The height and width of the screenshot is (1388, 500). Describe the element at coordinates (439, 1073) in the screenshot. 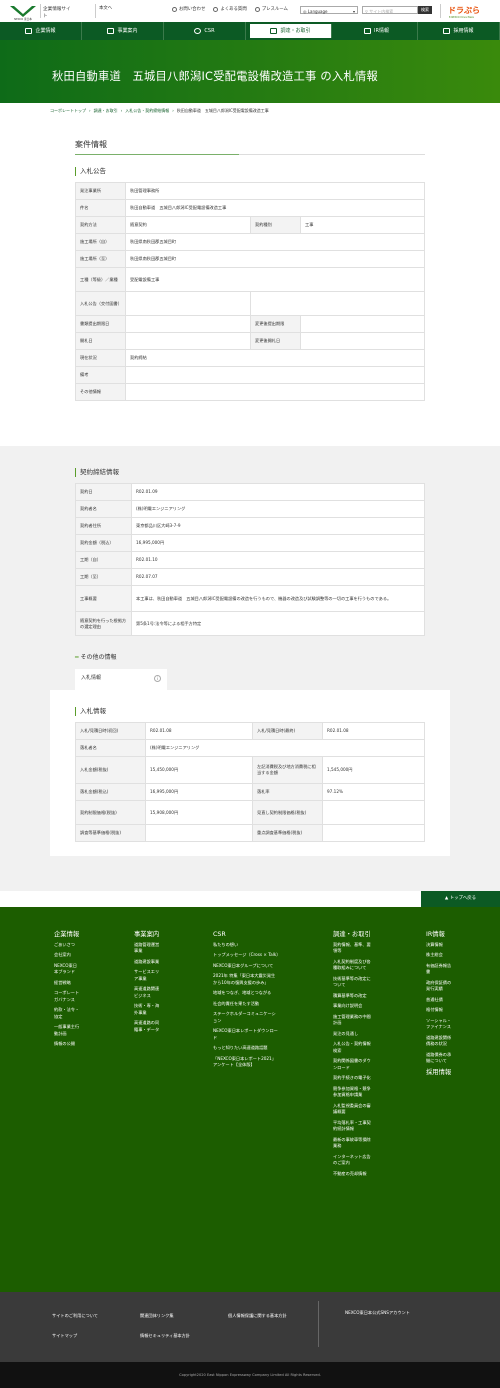

I see `footer-heading: 採用情報` at that location.